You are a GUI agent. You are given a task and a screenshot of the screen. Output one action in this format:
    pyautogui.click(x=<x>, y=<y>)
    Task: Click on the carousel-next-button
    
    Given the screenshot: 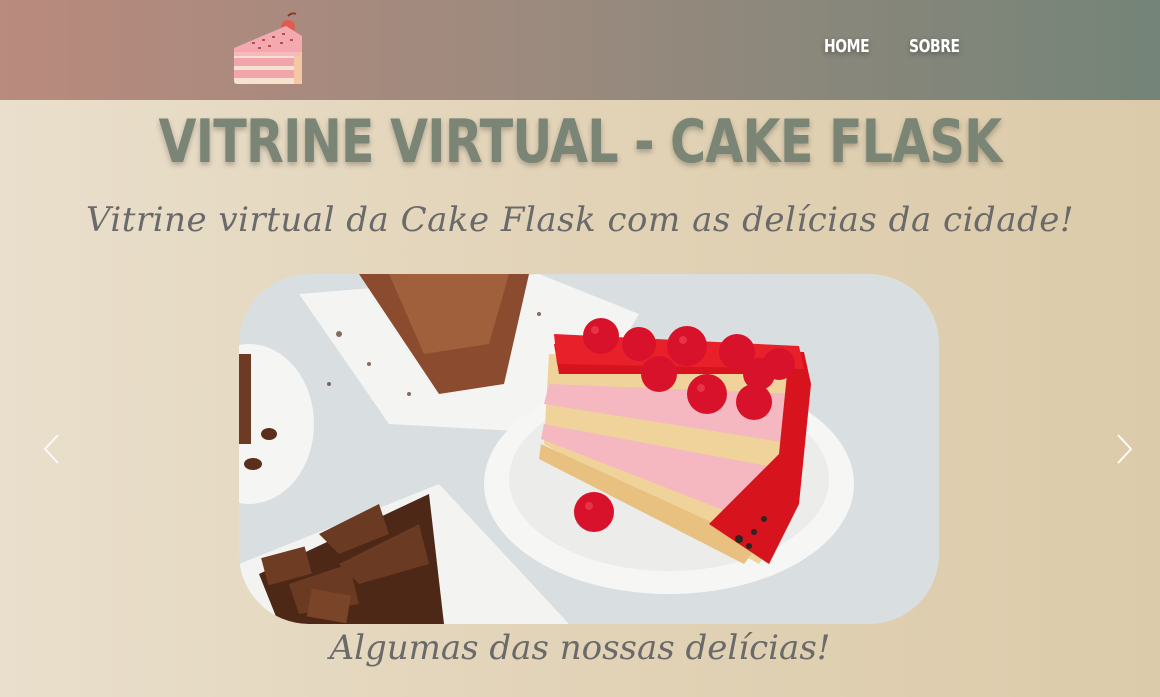 What is the action you would take?
    pyautogui.click(x=1124, y=449)
    